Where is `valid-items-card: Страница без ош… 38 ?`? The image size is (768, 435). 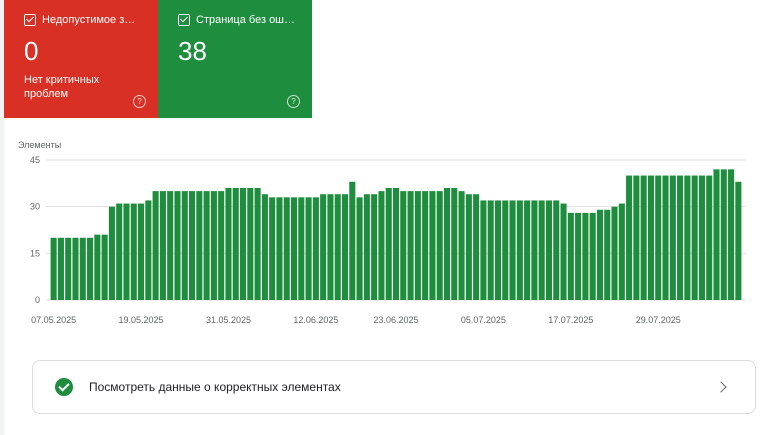
valid-items-card: Страница без ош… 38 ? is located at coordinates (235, 59).